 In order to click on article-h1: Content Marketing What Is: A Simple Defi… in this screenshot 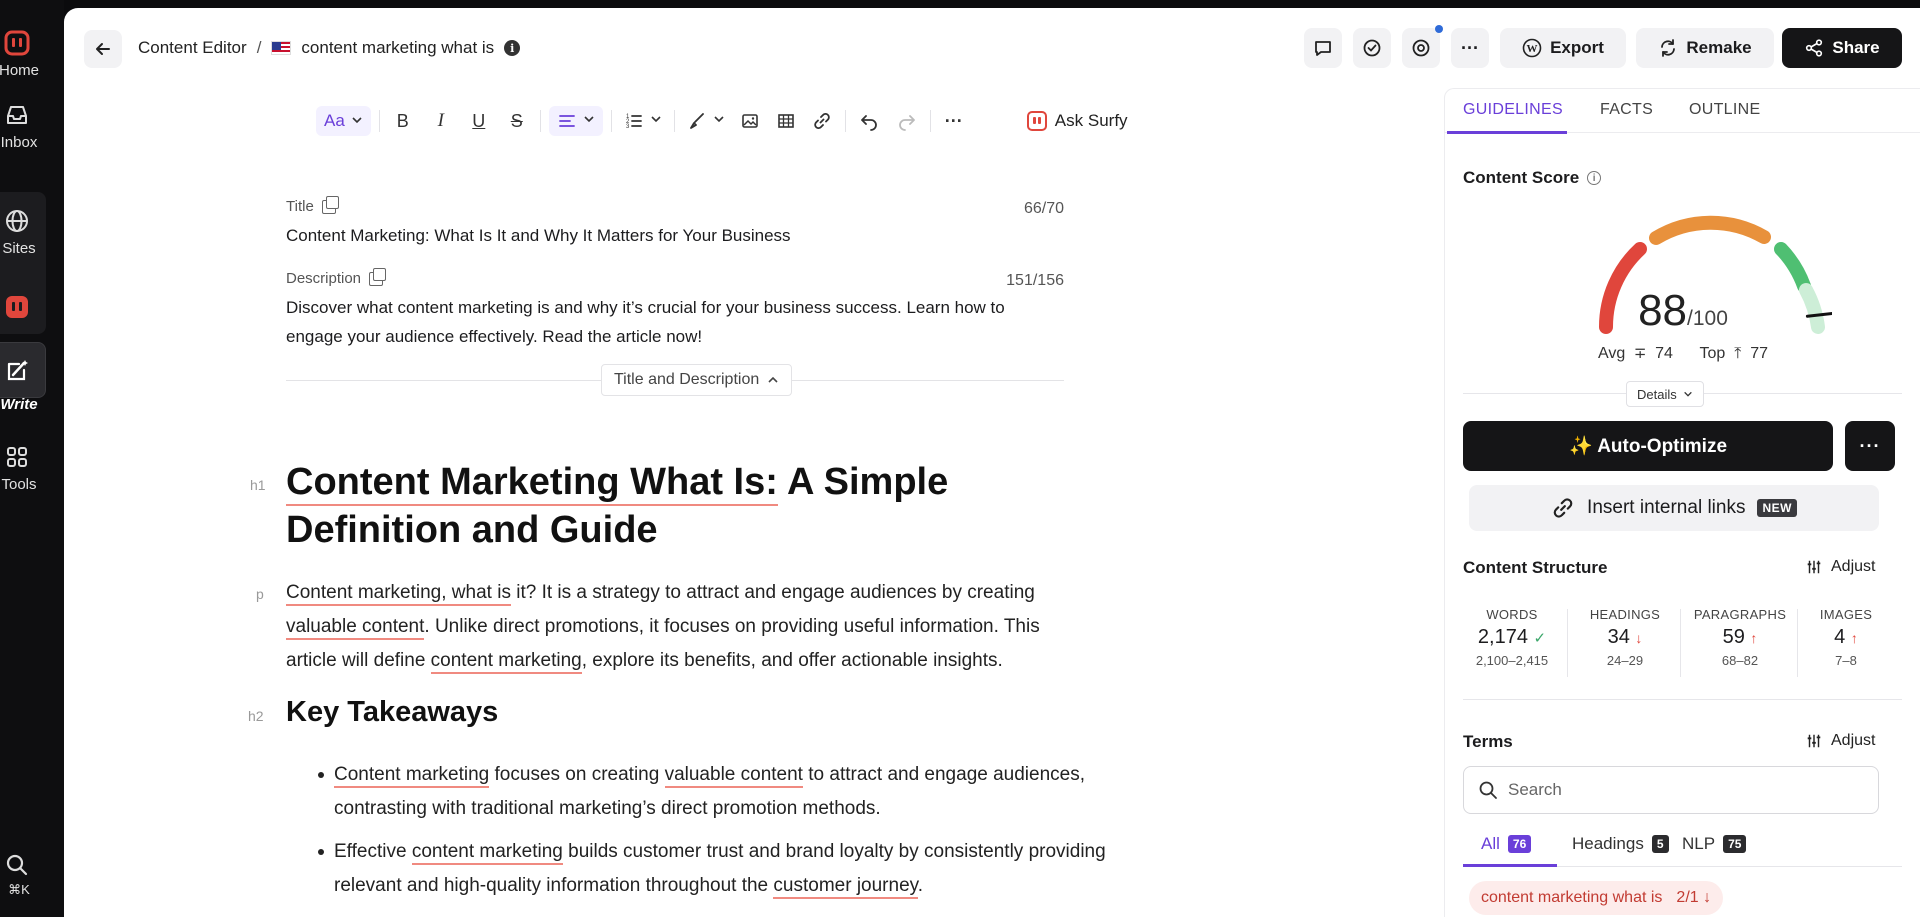, I will do `click(686, 506)`.